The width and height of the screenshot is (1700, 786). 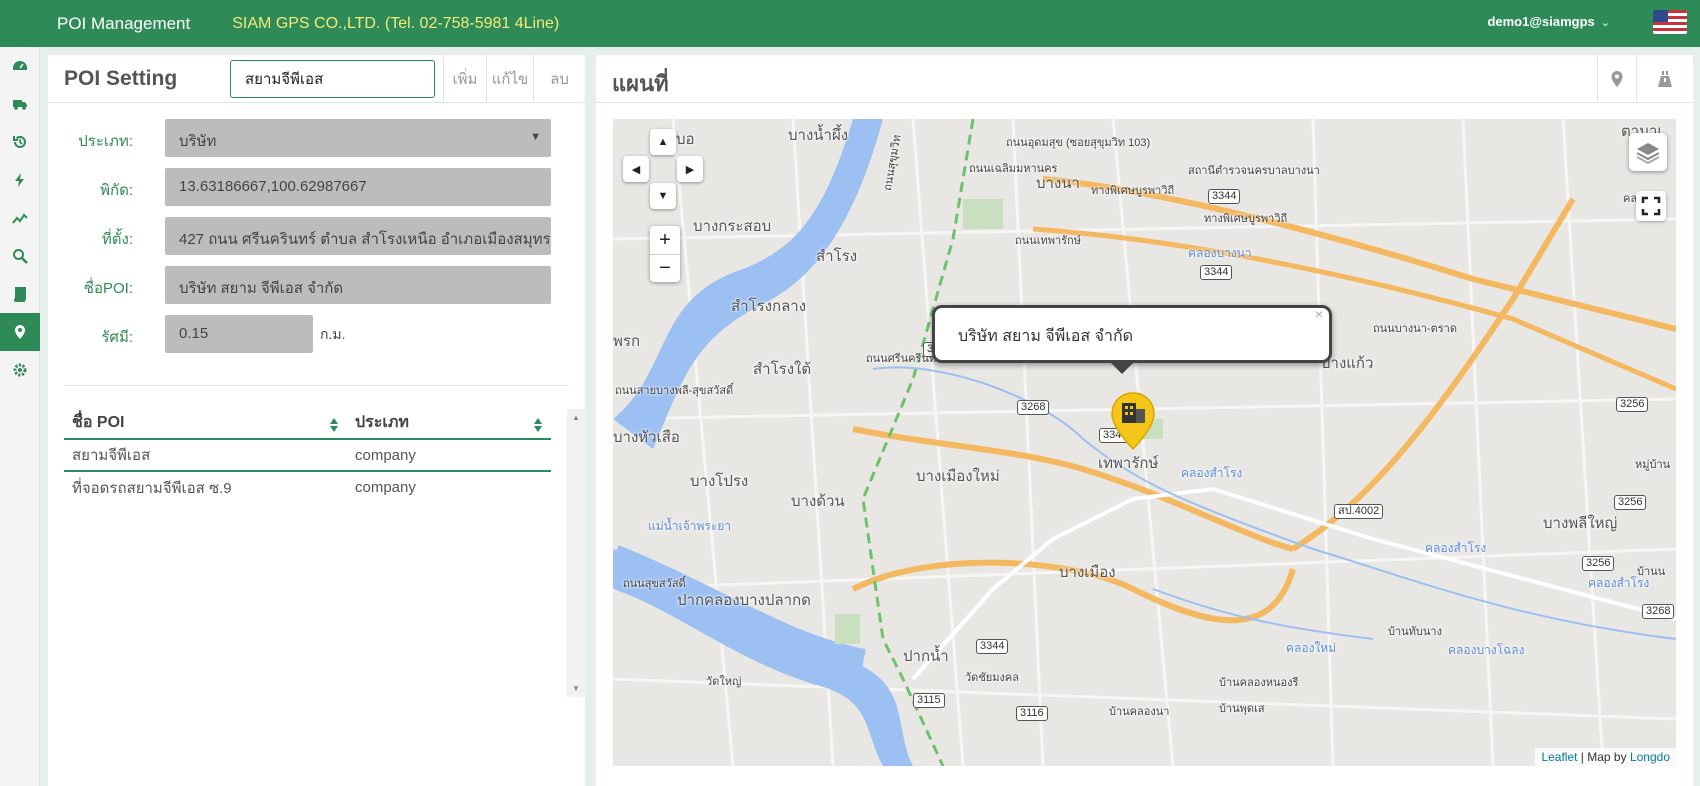 What do you see at coordinates (1670, 22) in the screenshot?
I see `us-flag-icon` at bounding box center [1670, 22].